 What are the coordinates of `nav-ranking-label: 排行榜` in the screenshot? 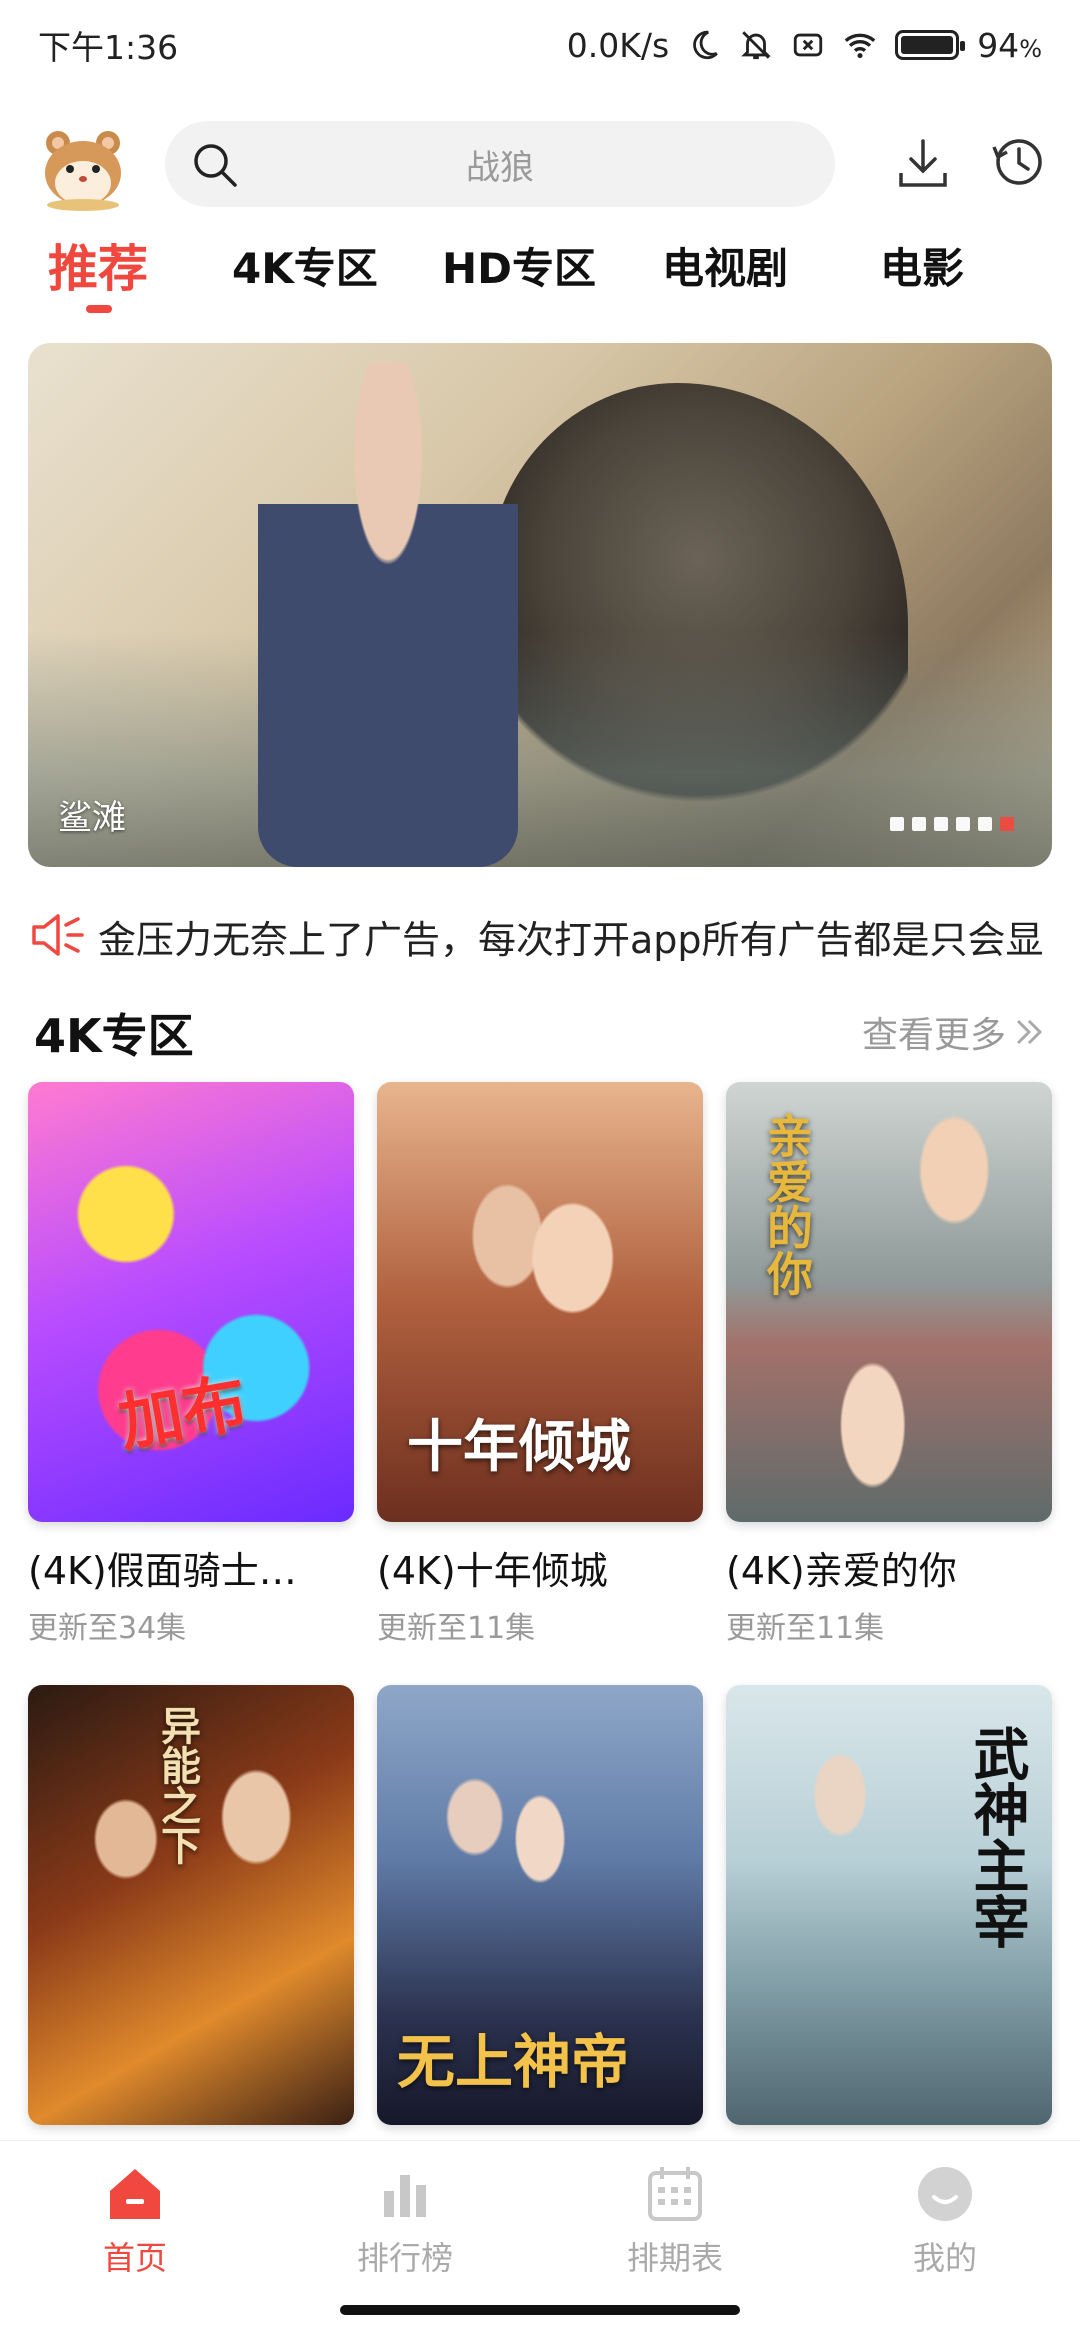 It's located at (404, 2258).